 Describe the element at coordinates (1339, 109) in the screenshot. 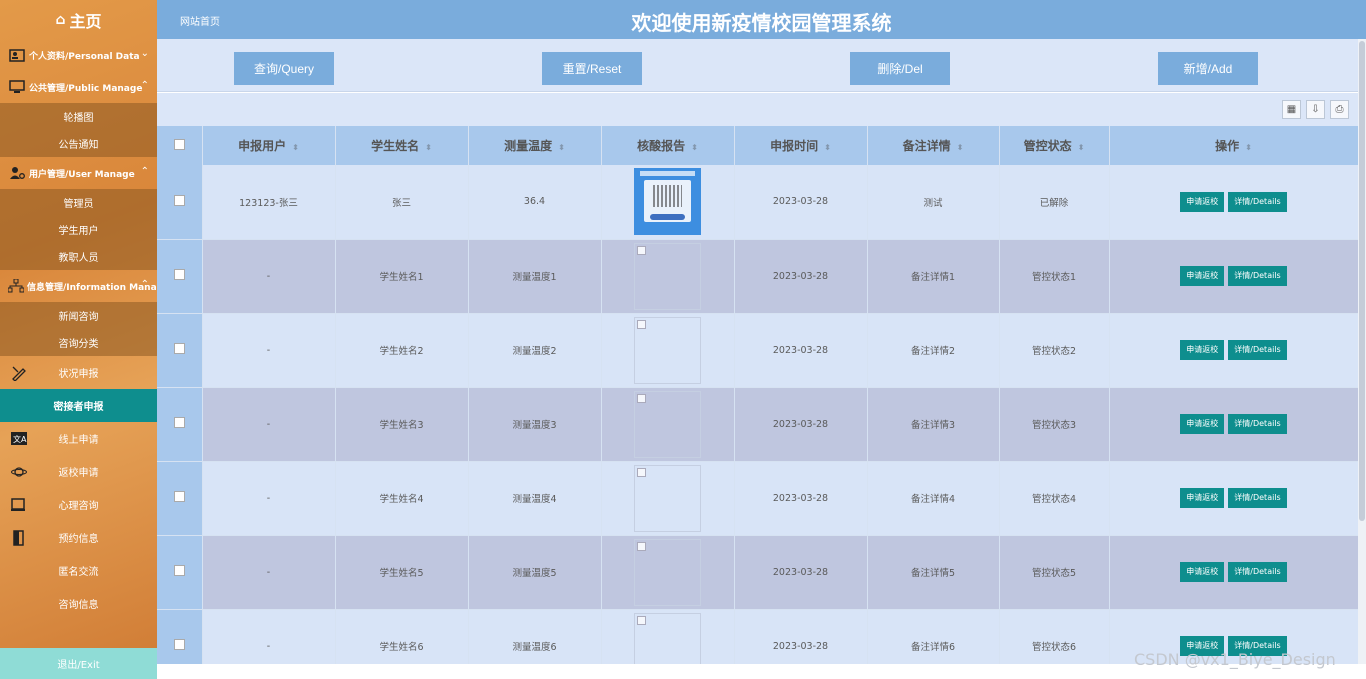

I see `print-icon: ⎙` at that location.